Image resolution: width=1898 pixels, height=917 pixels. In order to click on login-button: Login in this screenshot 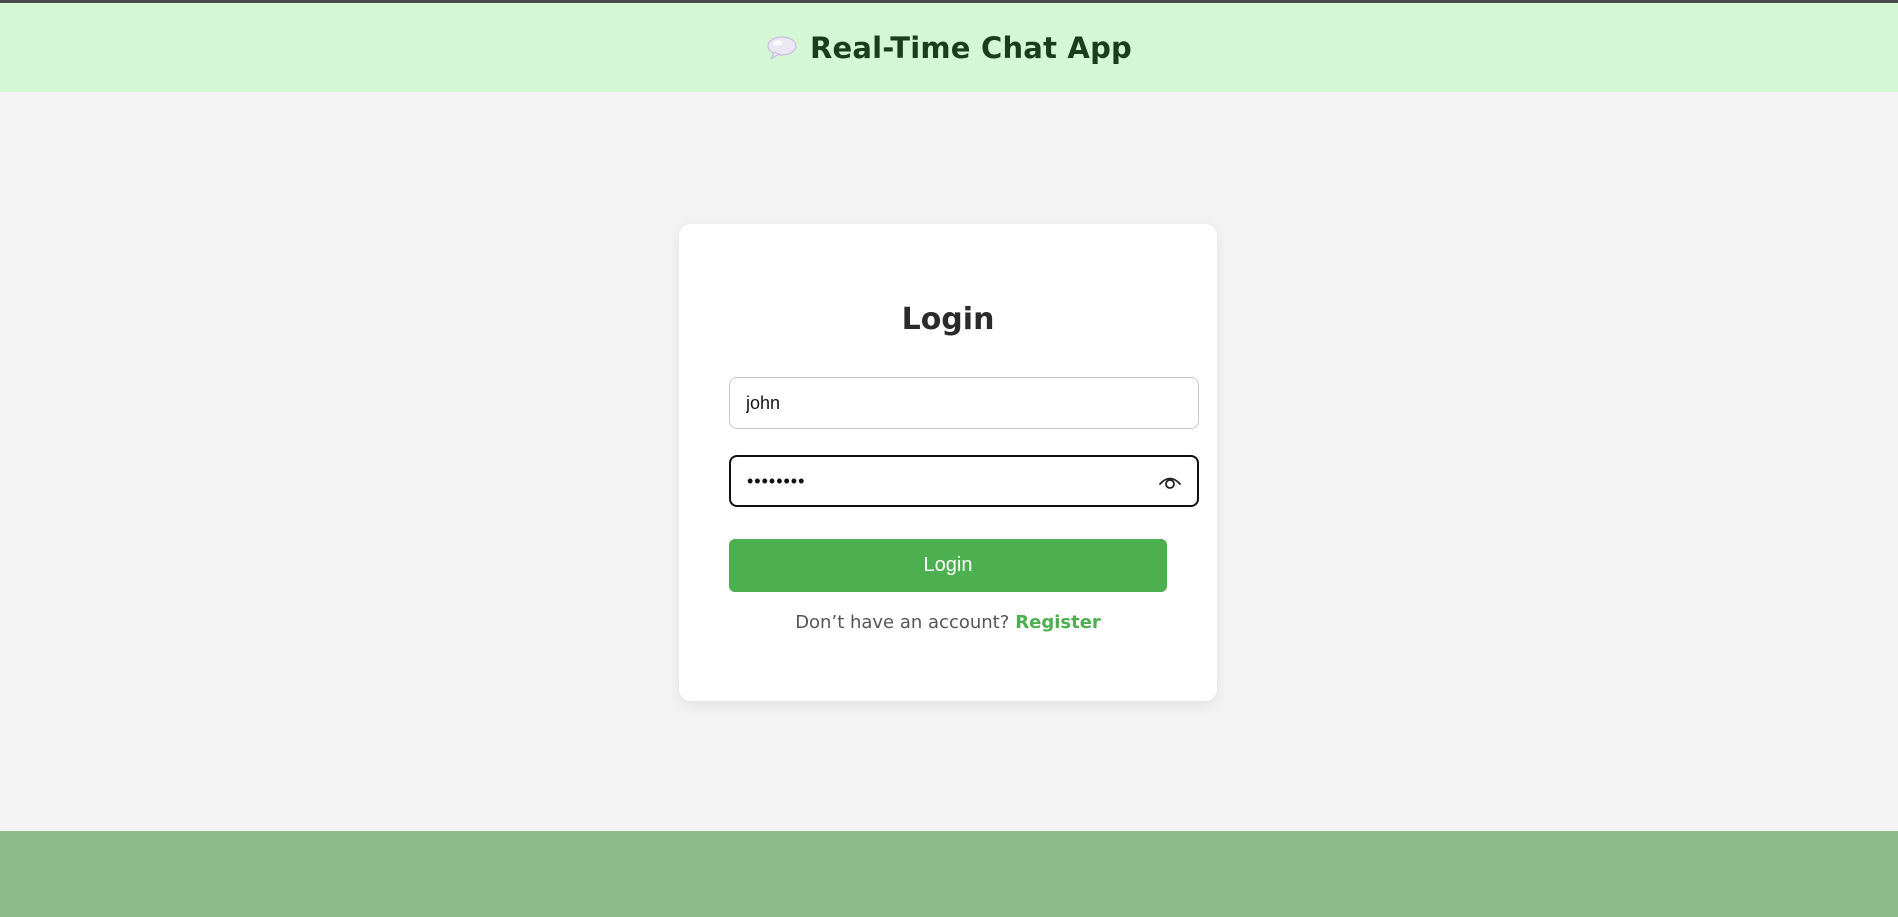, I will do `click(948, 565)`.